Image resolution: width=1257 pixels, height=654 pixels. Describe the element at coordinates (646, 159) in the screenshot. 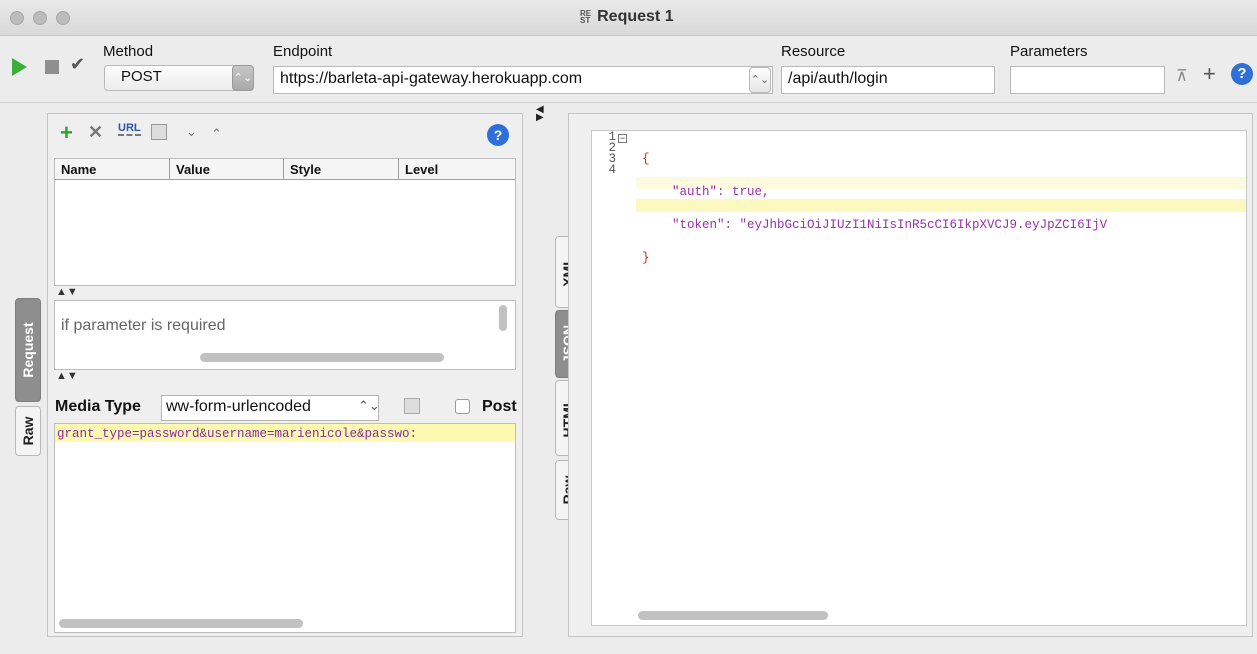

I see `json-line: {` at that location.